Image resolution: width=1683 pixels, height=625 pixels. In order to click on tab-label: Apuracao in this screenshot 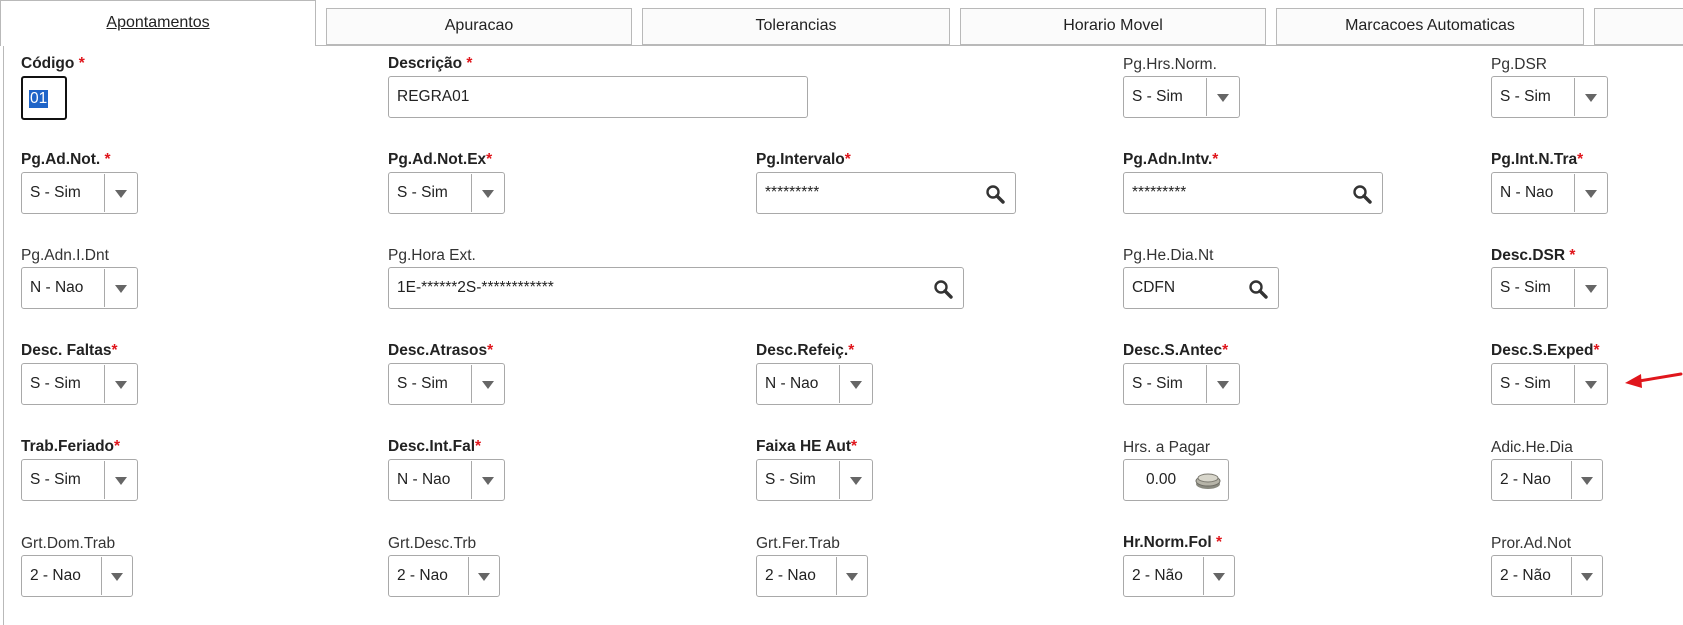, I will do `click(479, 25)`.